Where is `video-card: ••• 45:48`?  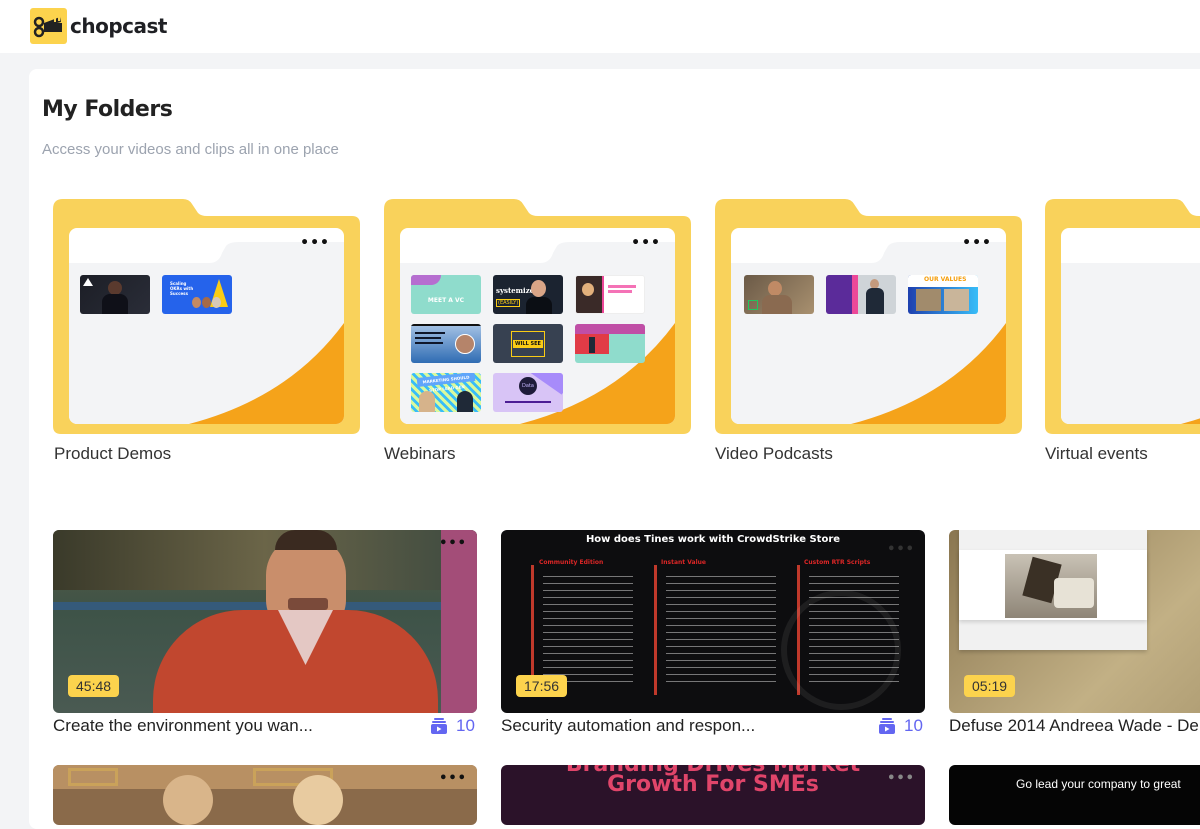
video-card: ••• 45:48 is located at coordinates (265, 621).